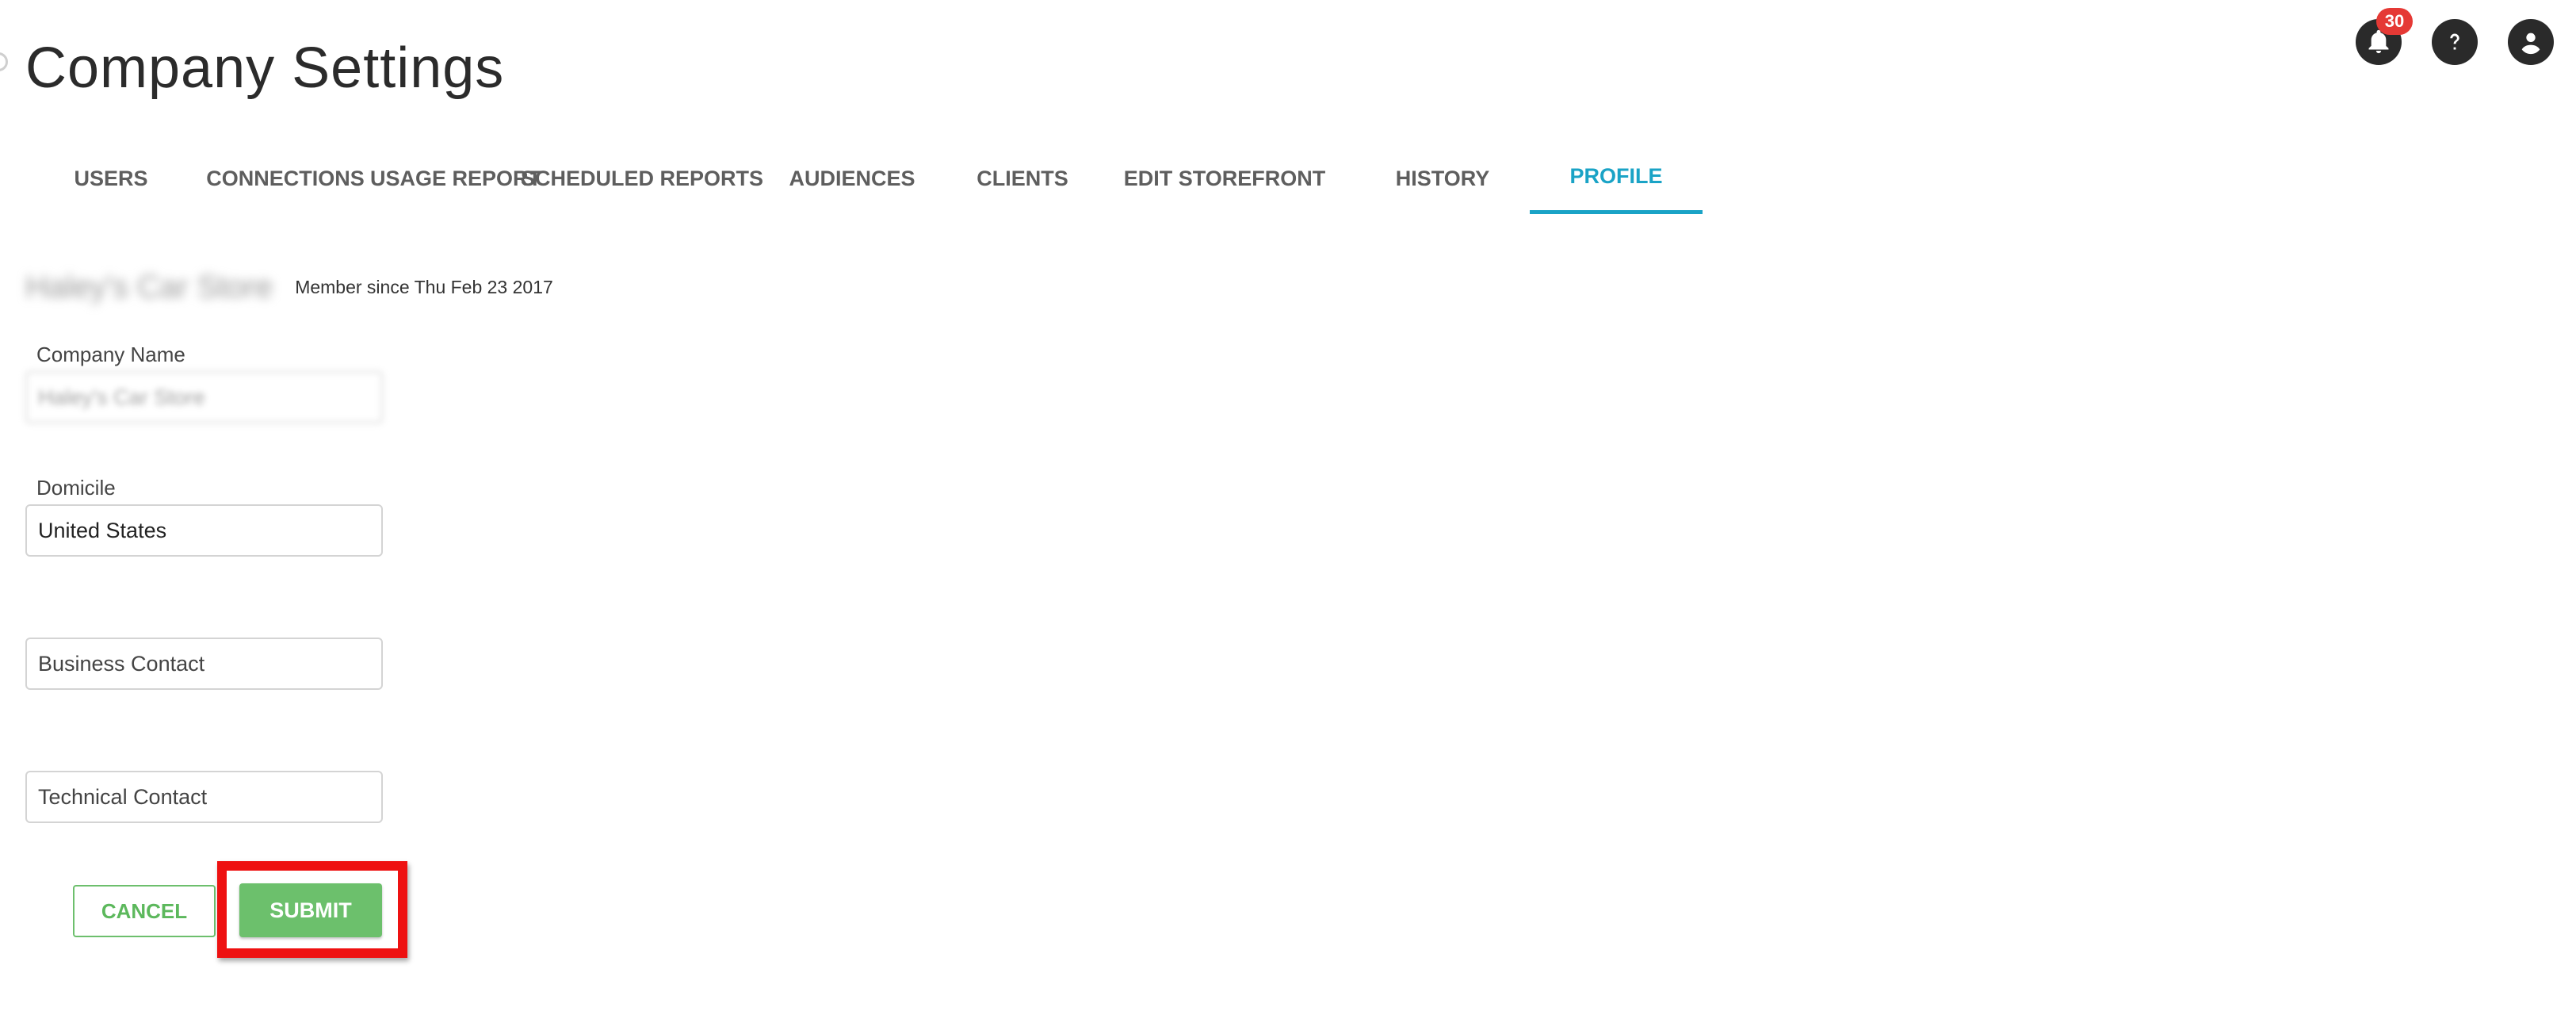  What do you see at coordinates (149, 287) in the screenshot?
I see `company-display-name: Haley's Car Store` at bounding box center [149, 287].